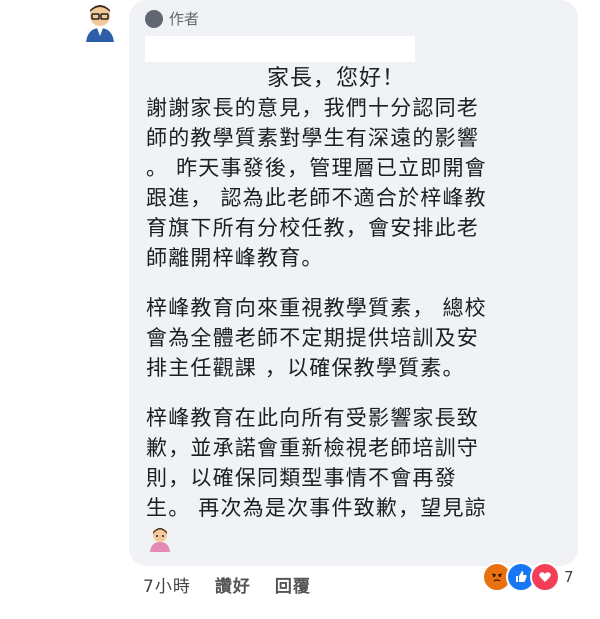 The image size is (600, 619). What do you see at coordinates (528, 577) in the screenshot?
I see `reactions-summary: 7` at bounding box center [528, 577].